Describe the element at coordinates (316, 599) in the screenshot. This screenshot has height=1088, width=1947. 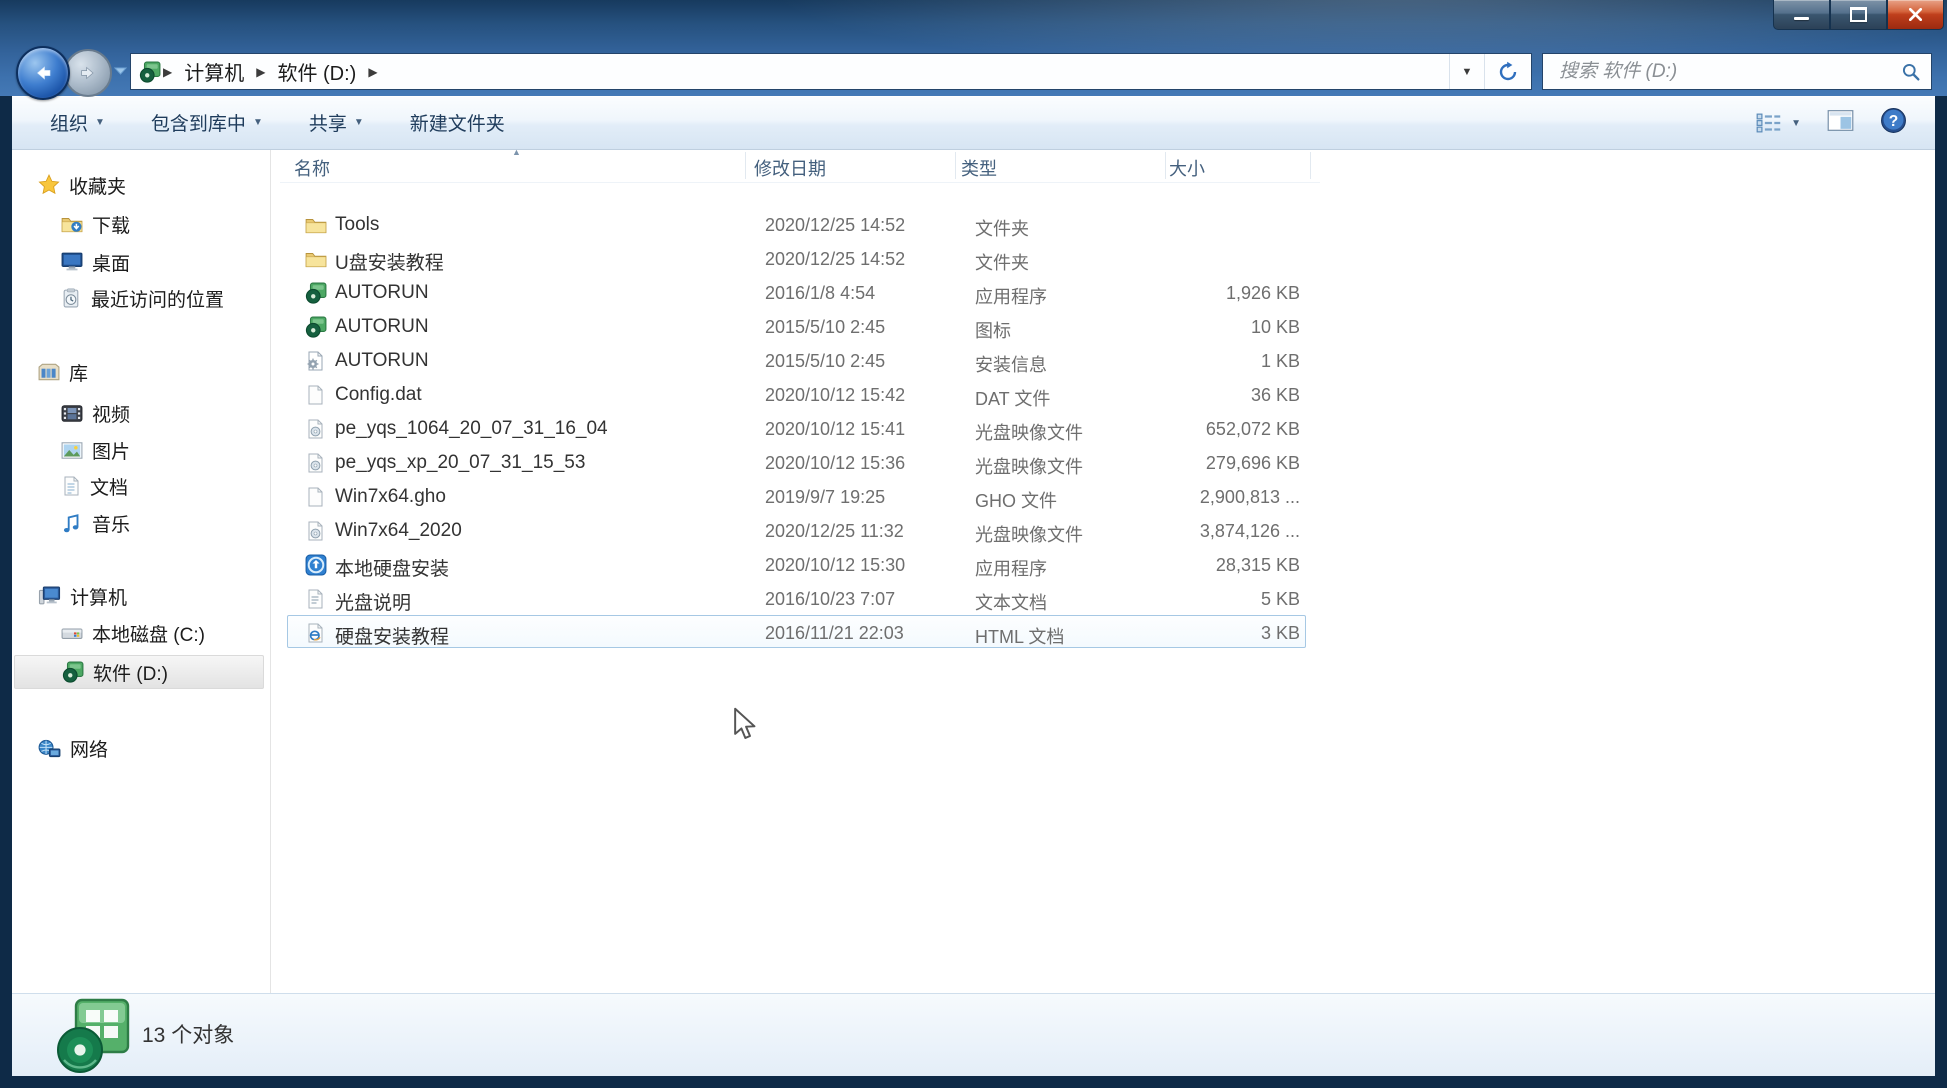
I see `text-document-icon` at that location.